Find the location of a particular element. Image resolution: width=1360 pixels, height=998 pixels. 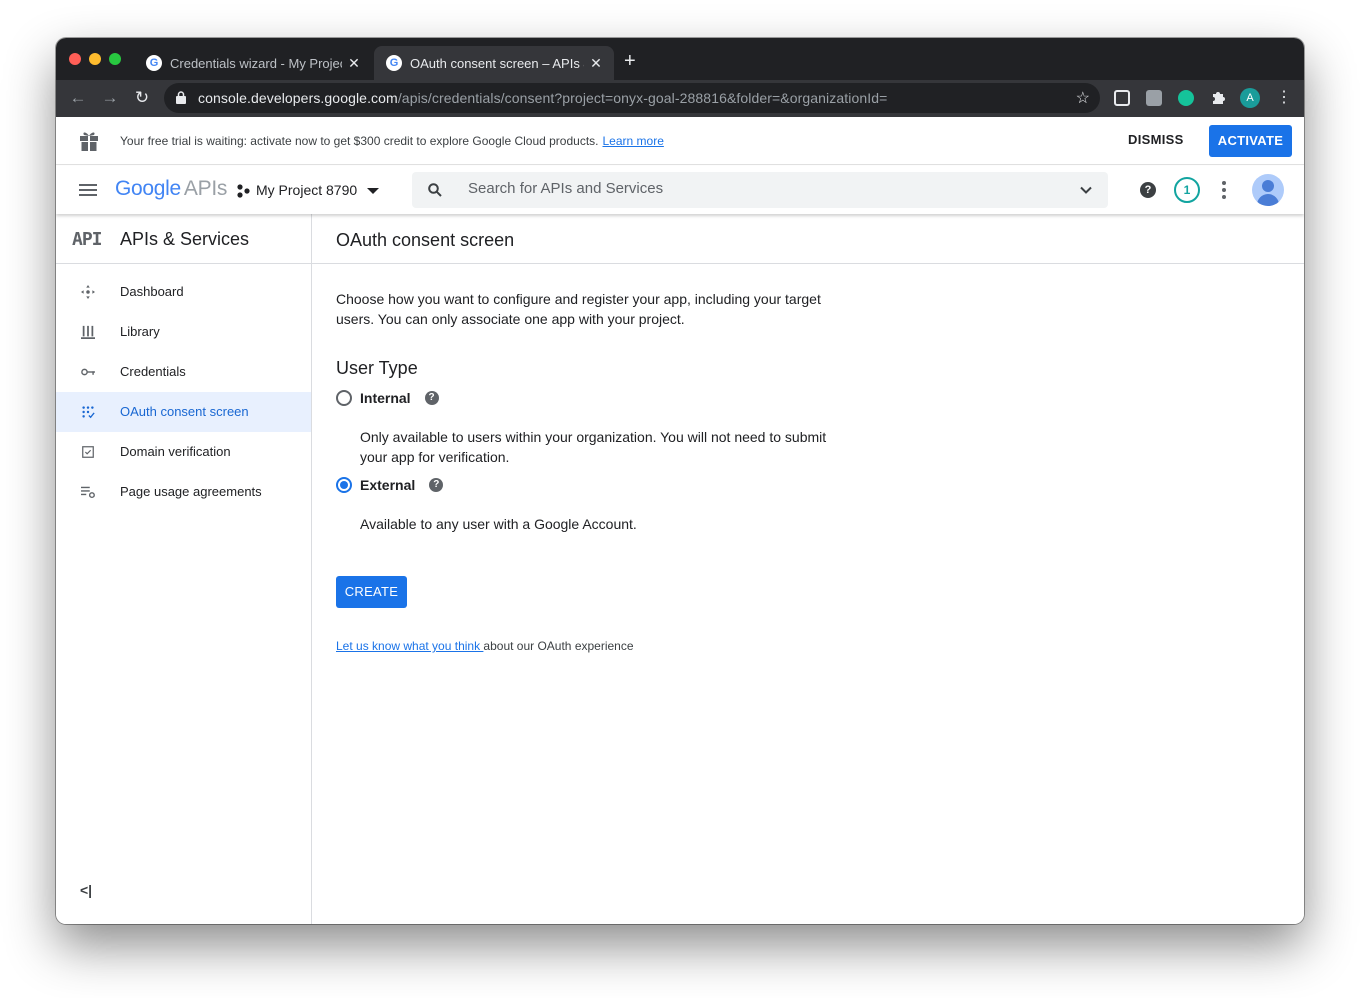

sidebar-title: APIs & Services is located at coordinates (185, 239).